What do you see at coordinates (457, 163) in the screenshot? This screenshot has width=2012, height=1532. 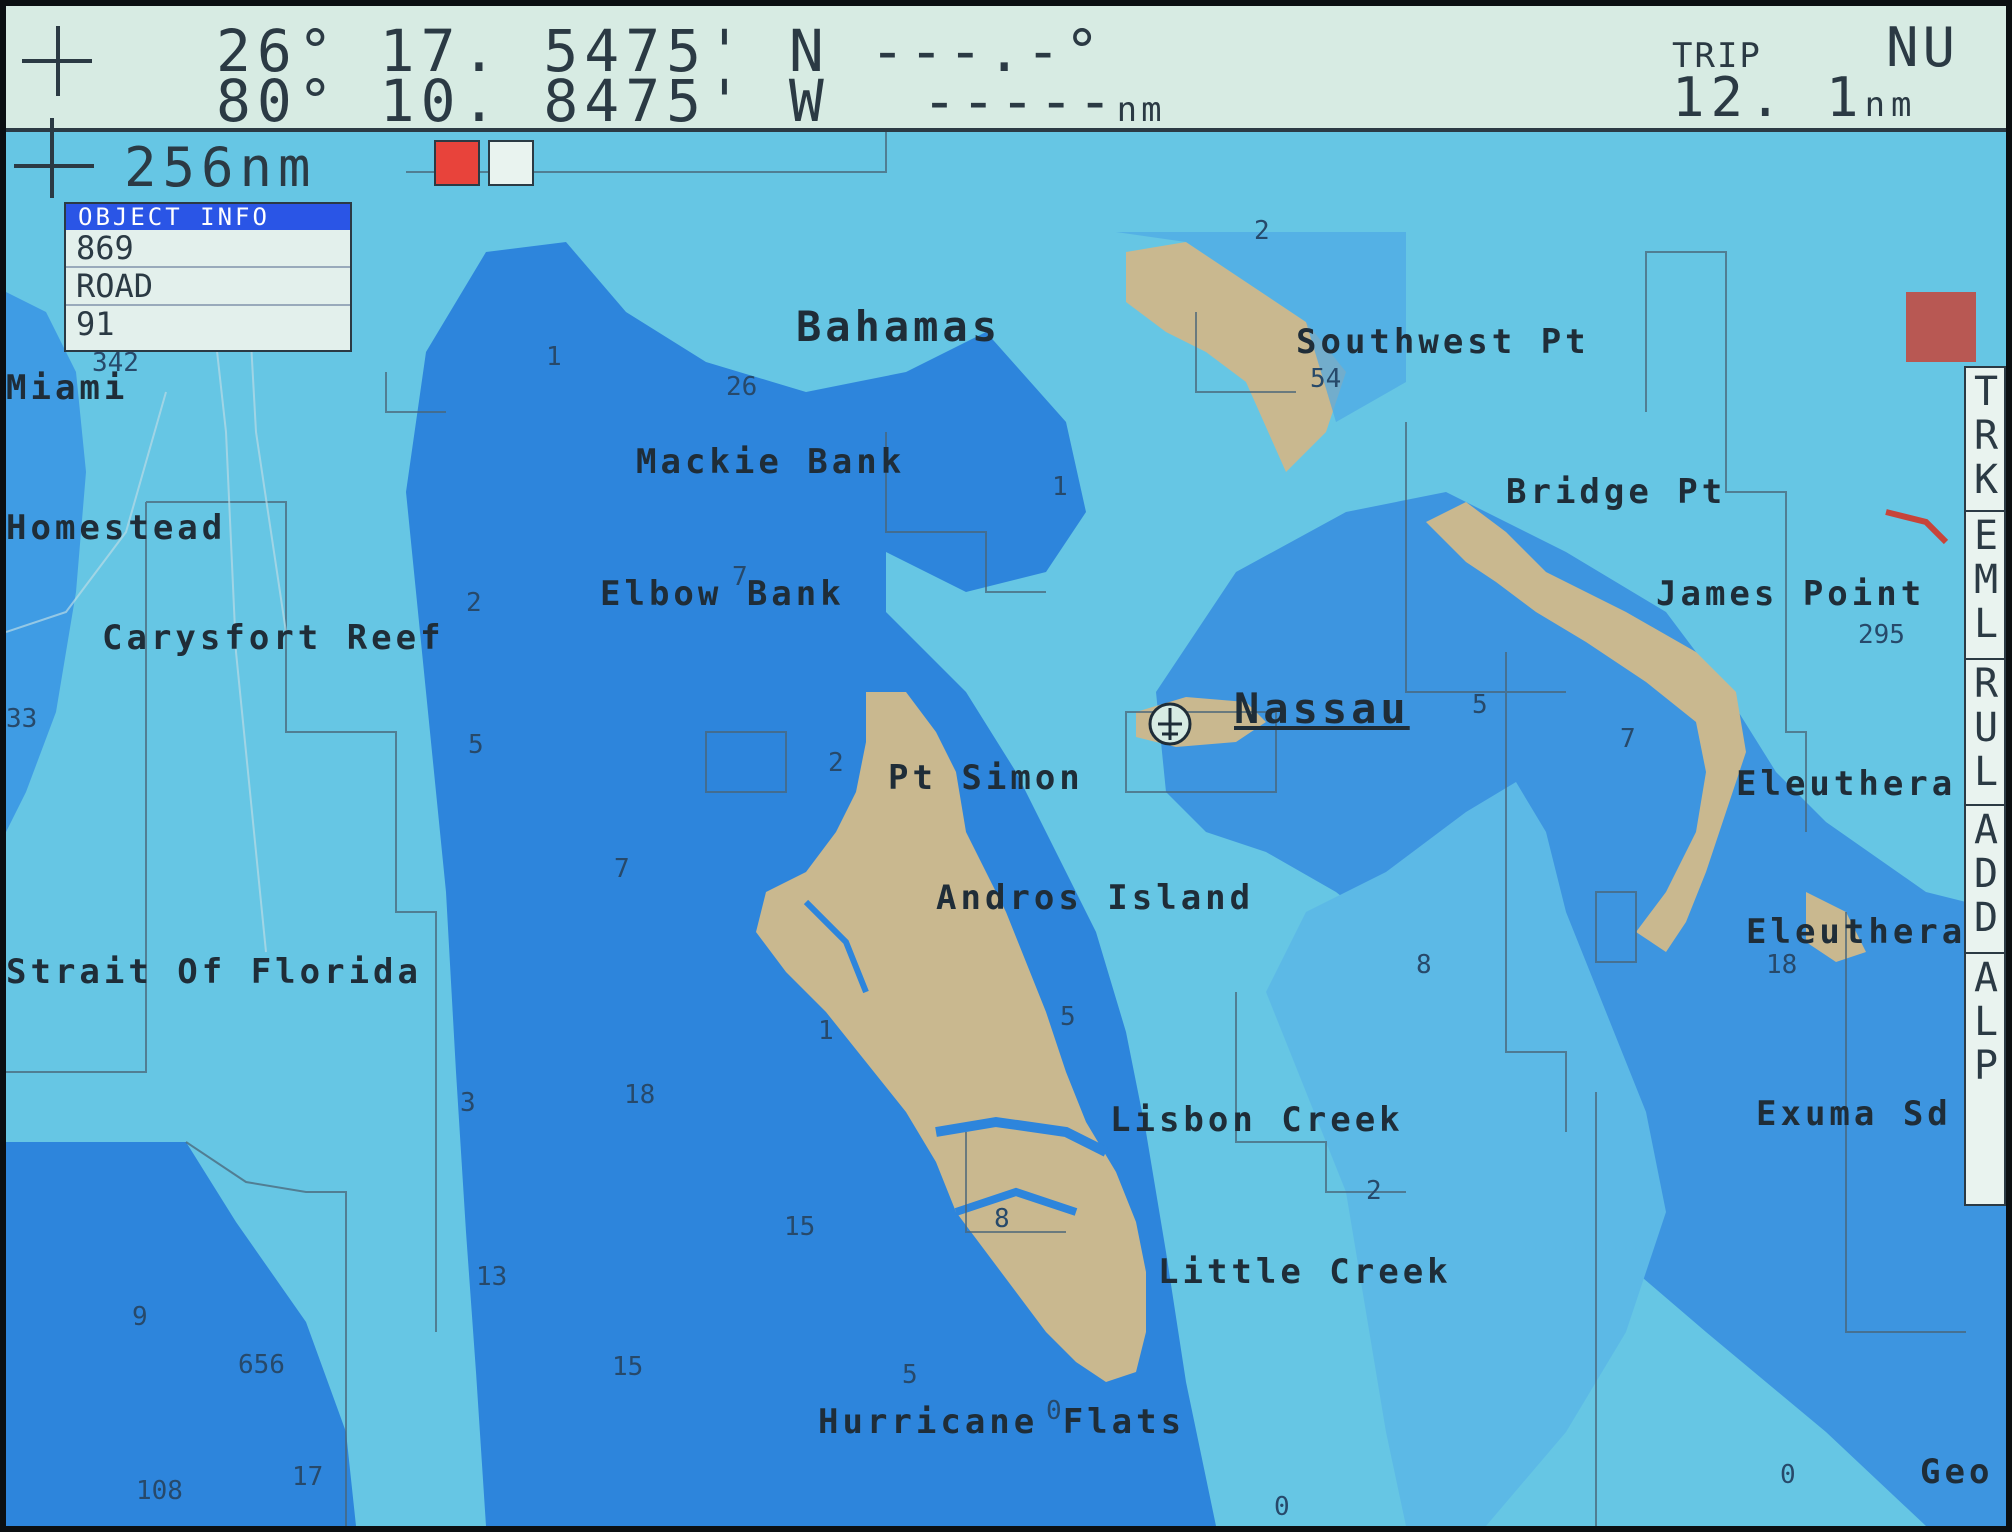 I see `alarm-icon` at bounding box center [457, 163].